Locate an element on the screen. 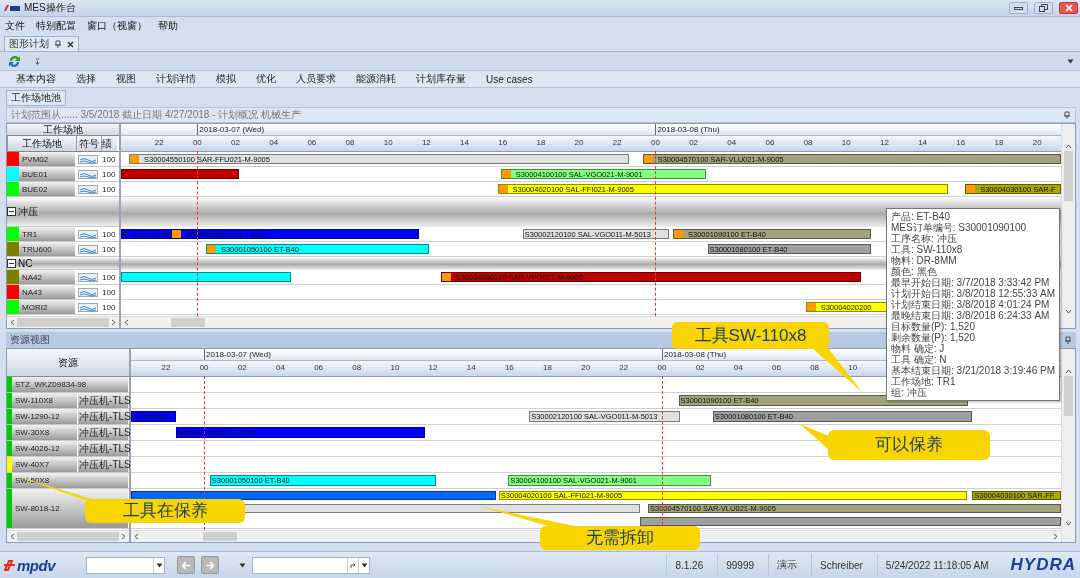 This screenshot has width=1080, height=578. ribbon-tab: 选择 is located at coordinates (86, 79).